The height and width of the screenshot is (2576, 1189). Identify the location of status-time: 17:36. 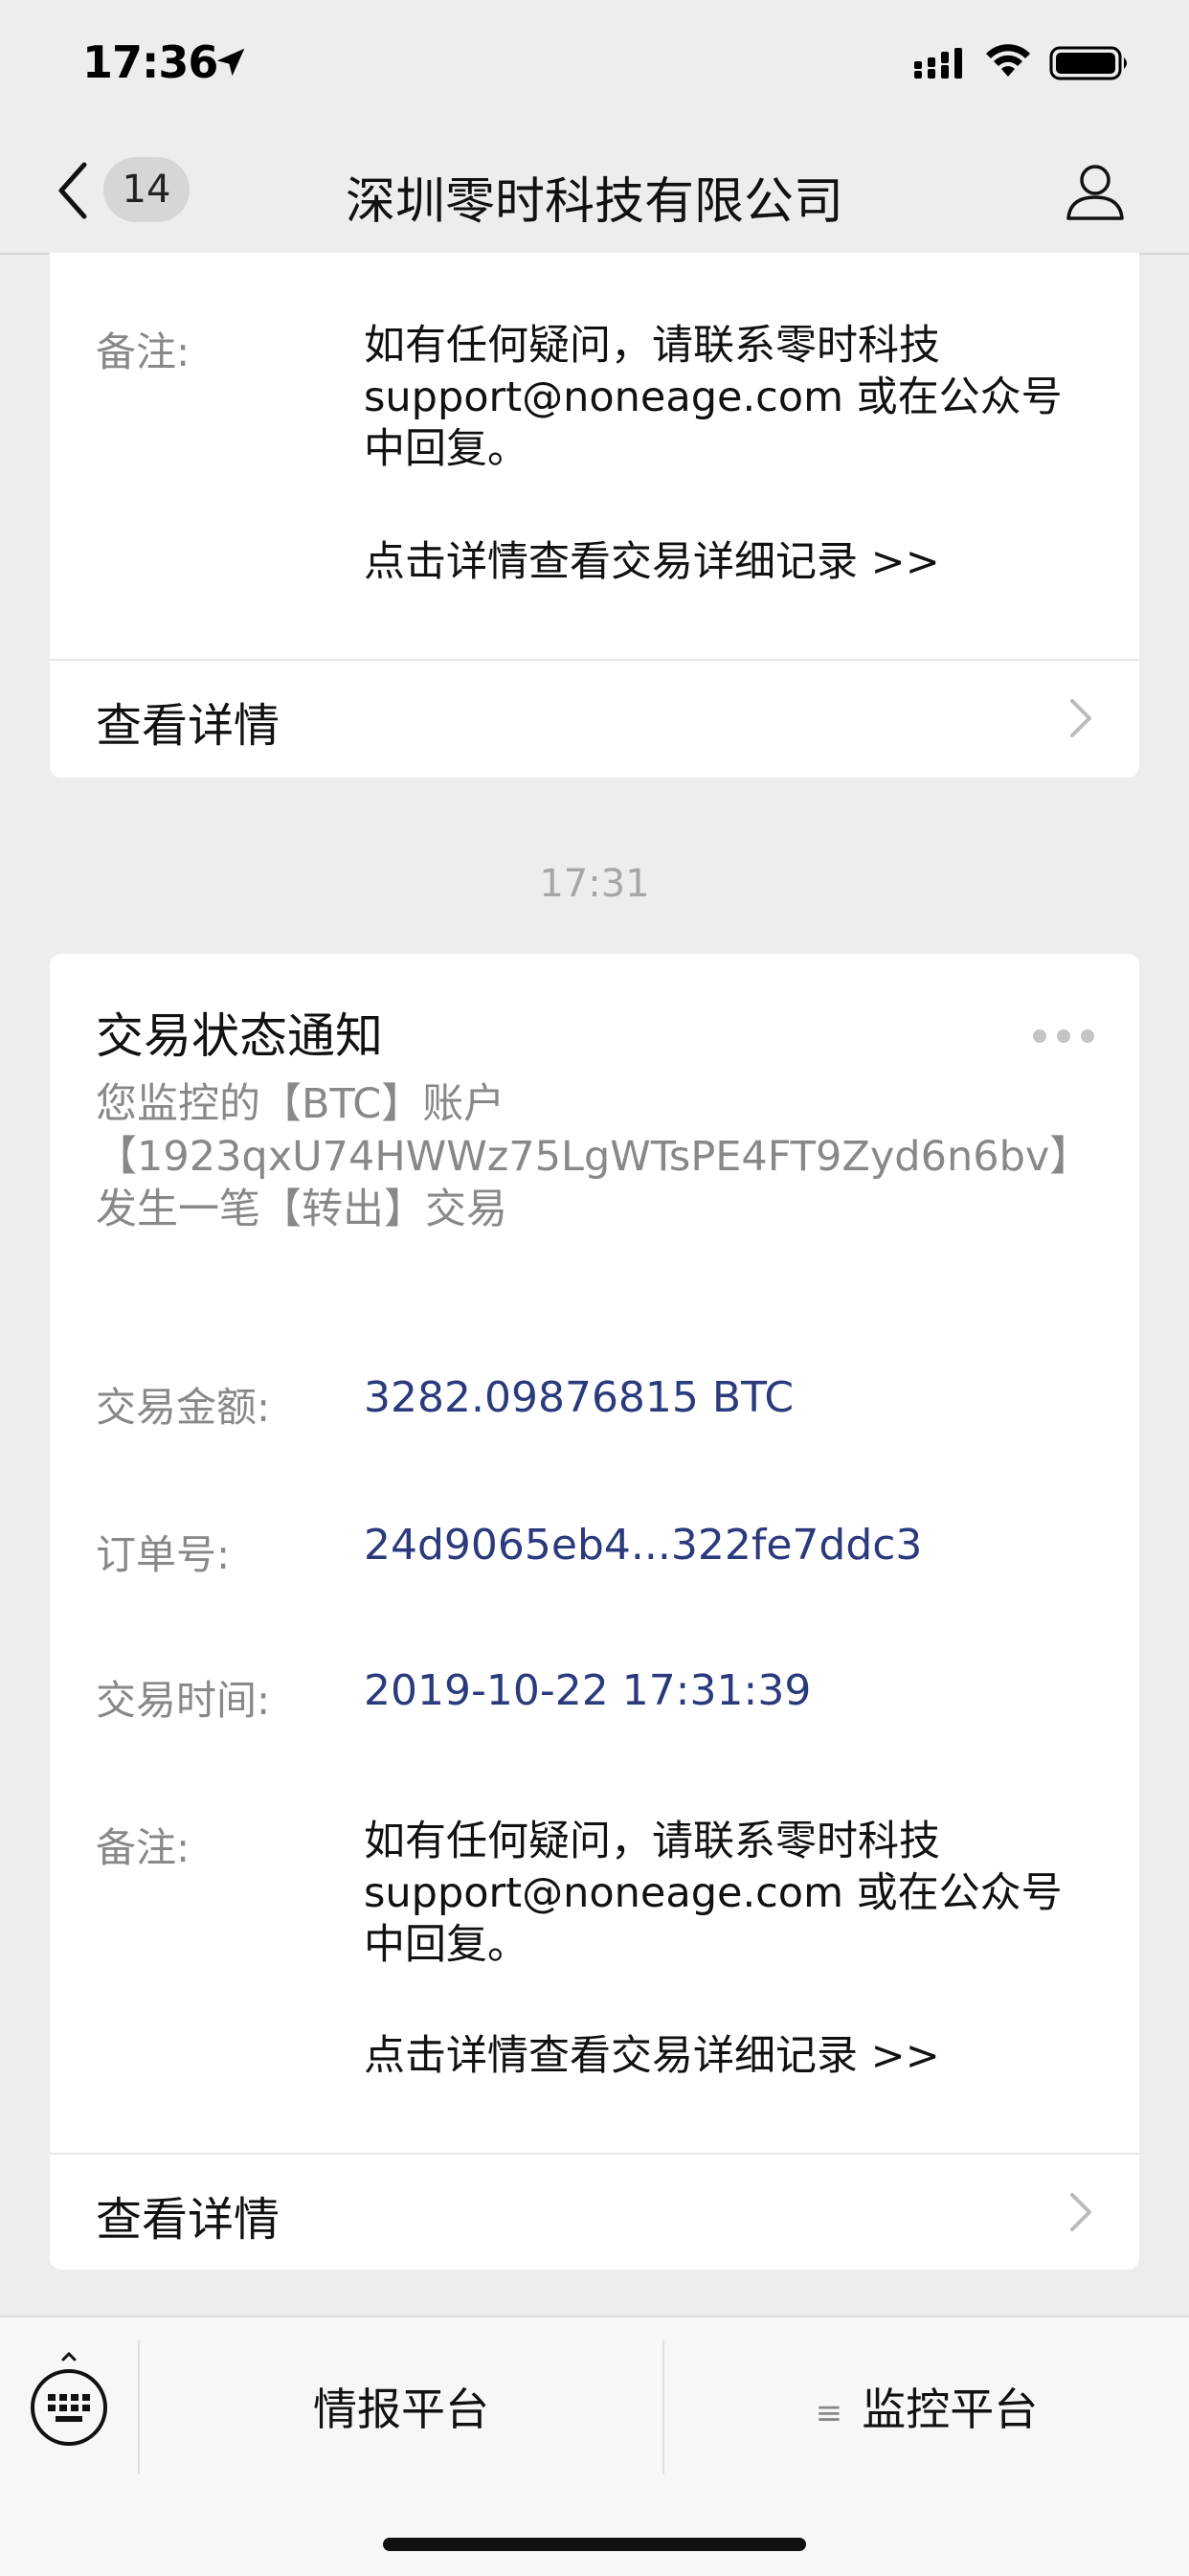
(150, 62).